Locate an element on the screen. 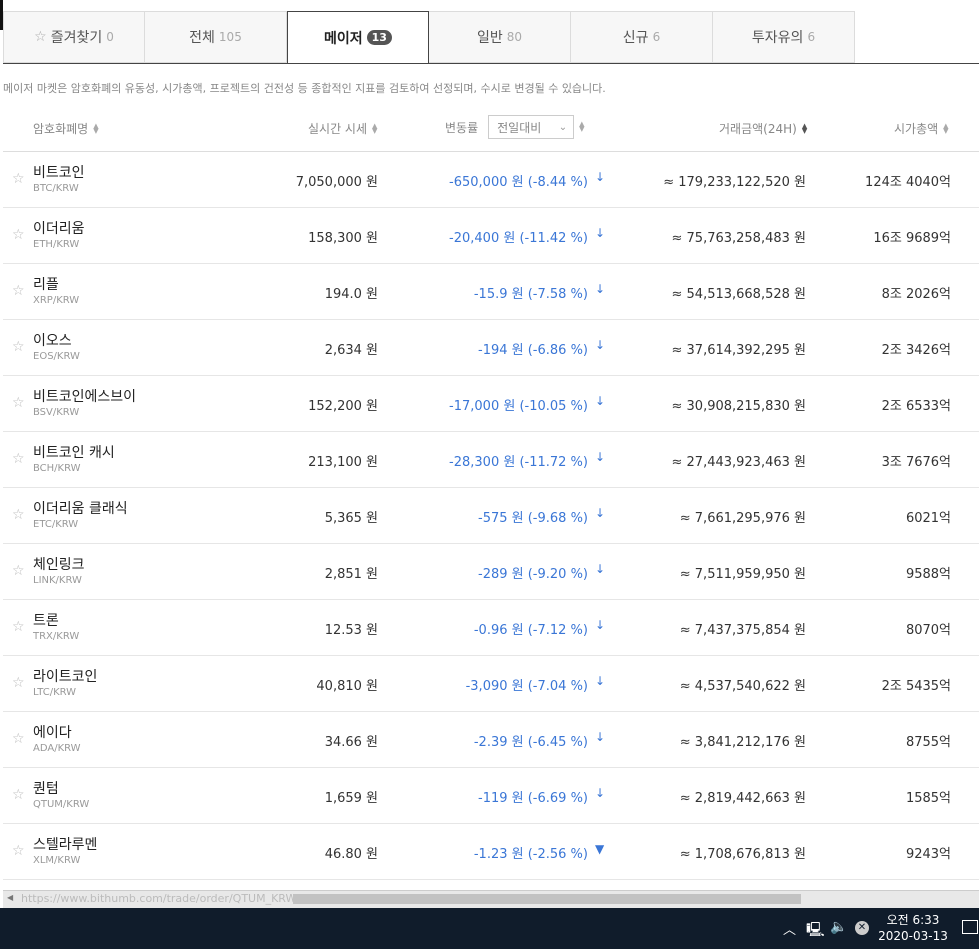 This screenshot has height=949, width=979. coin-change: -0.96 원 (-7.12 %) is located at coordinates (530, 630).